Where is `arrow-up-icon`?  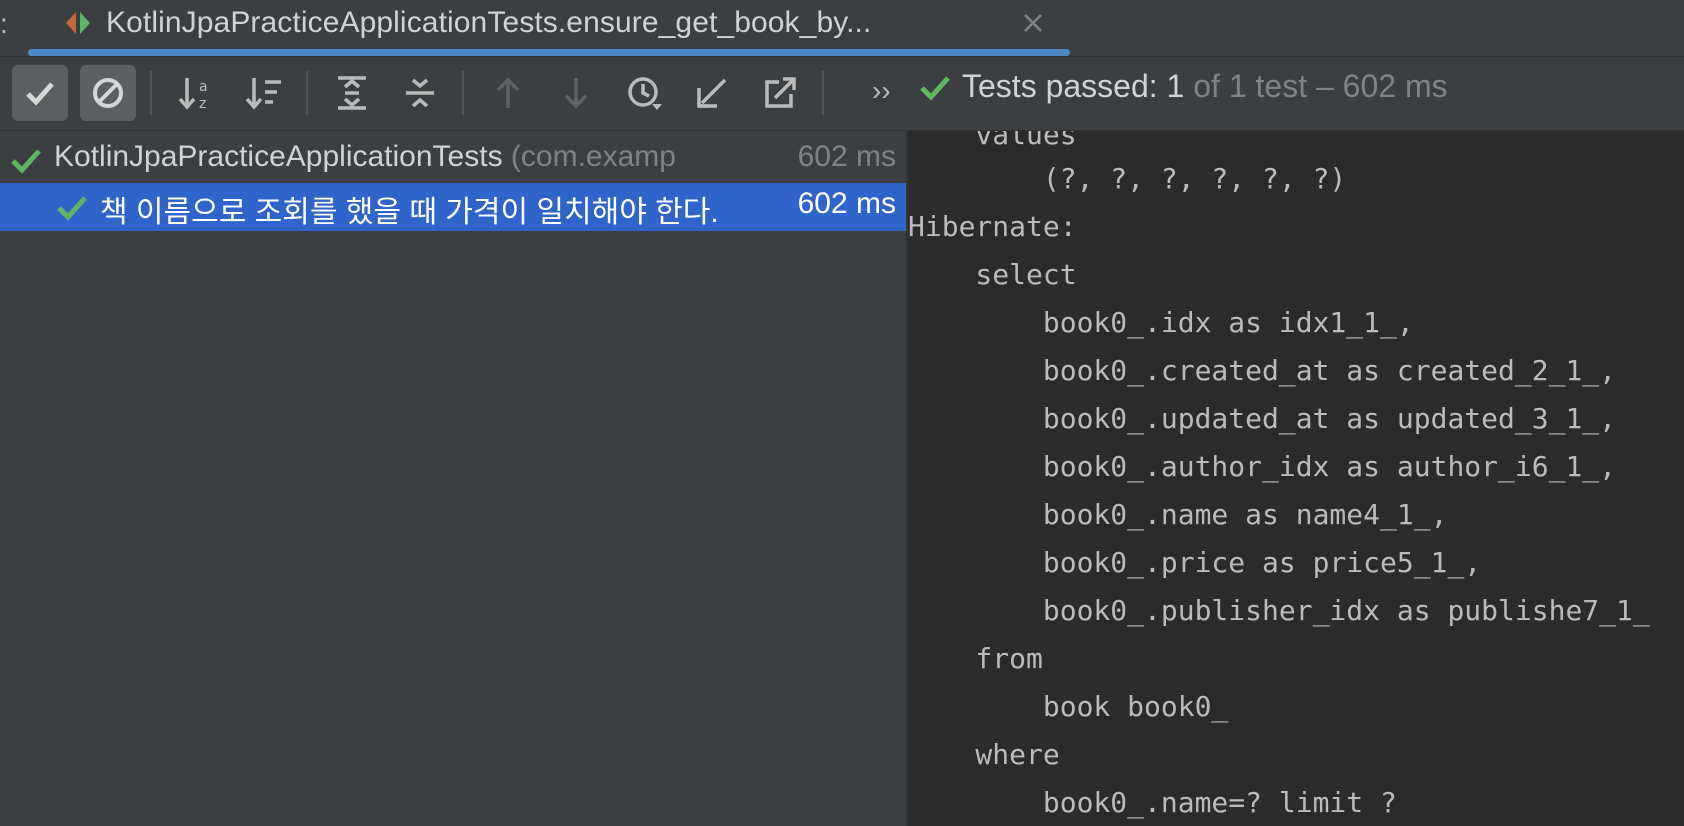
arrow-up-icon is located at coordinates (508, 92).